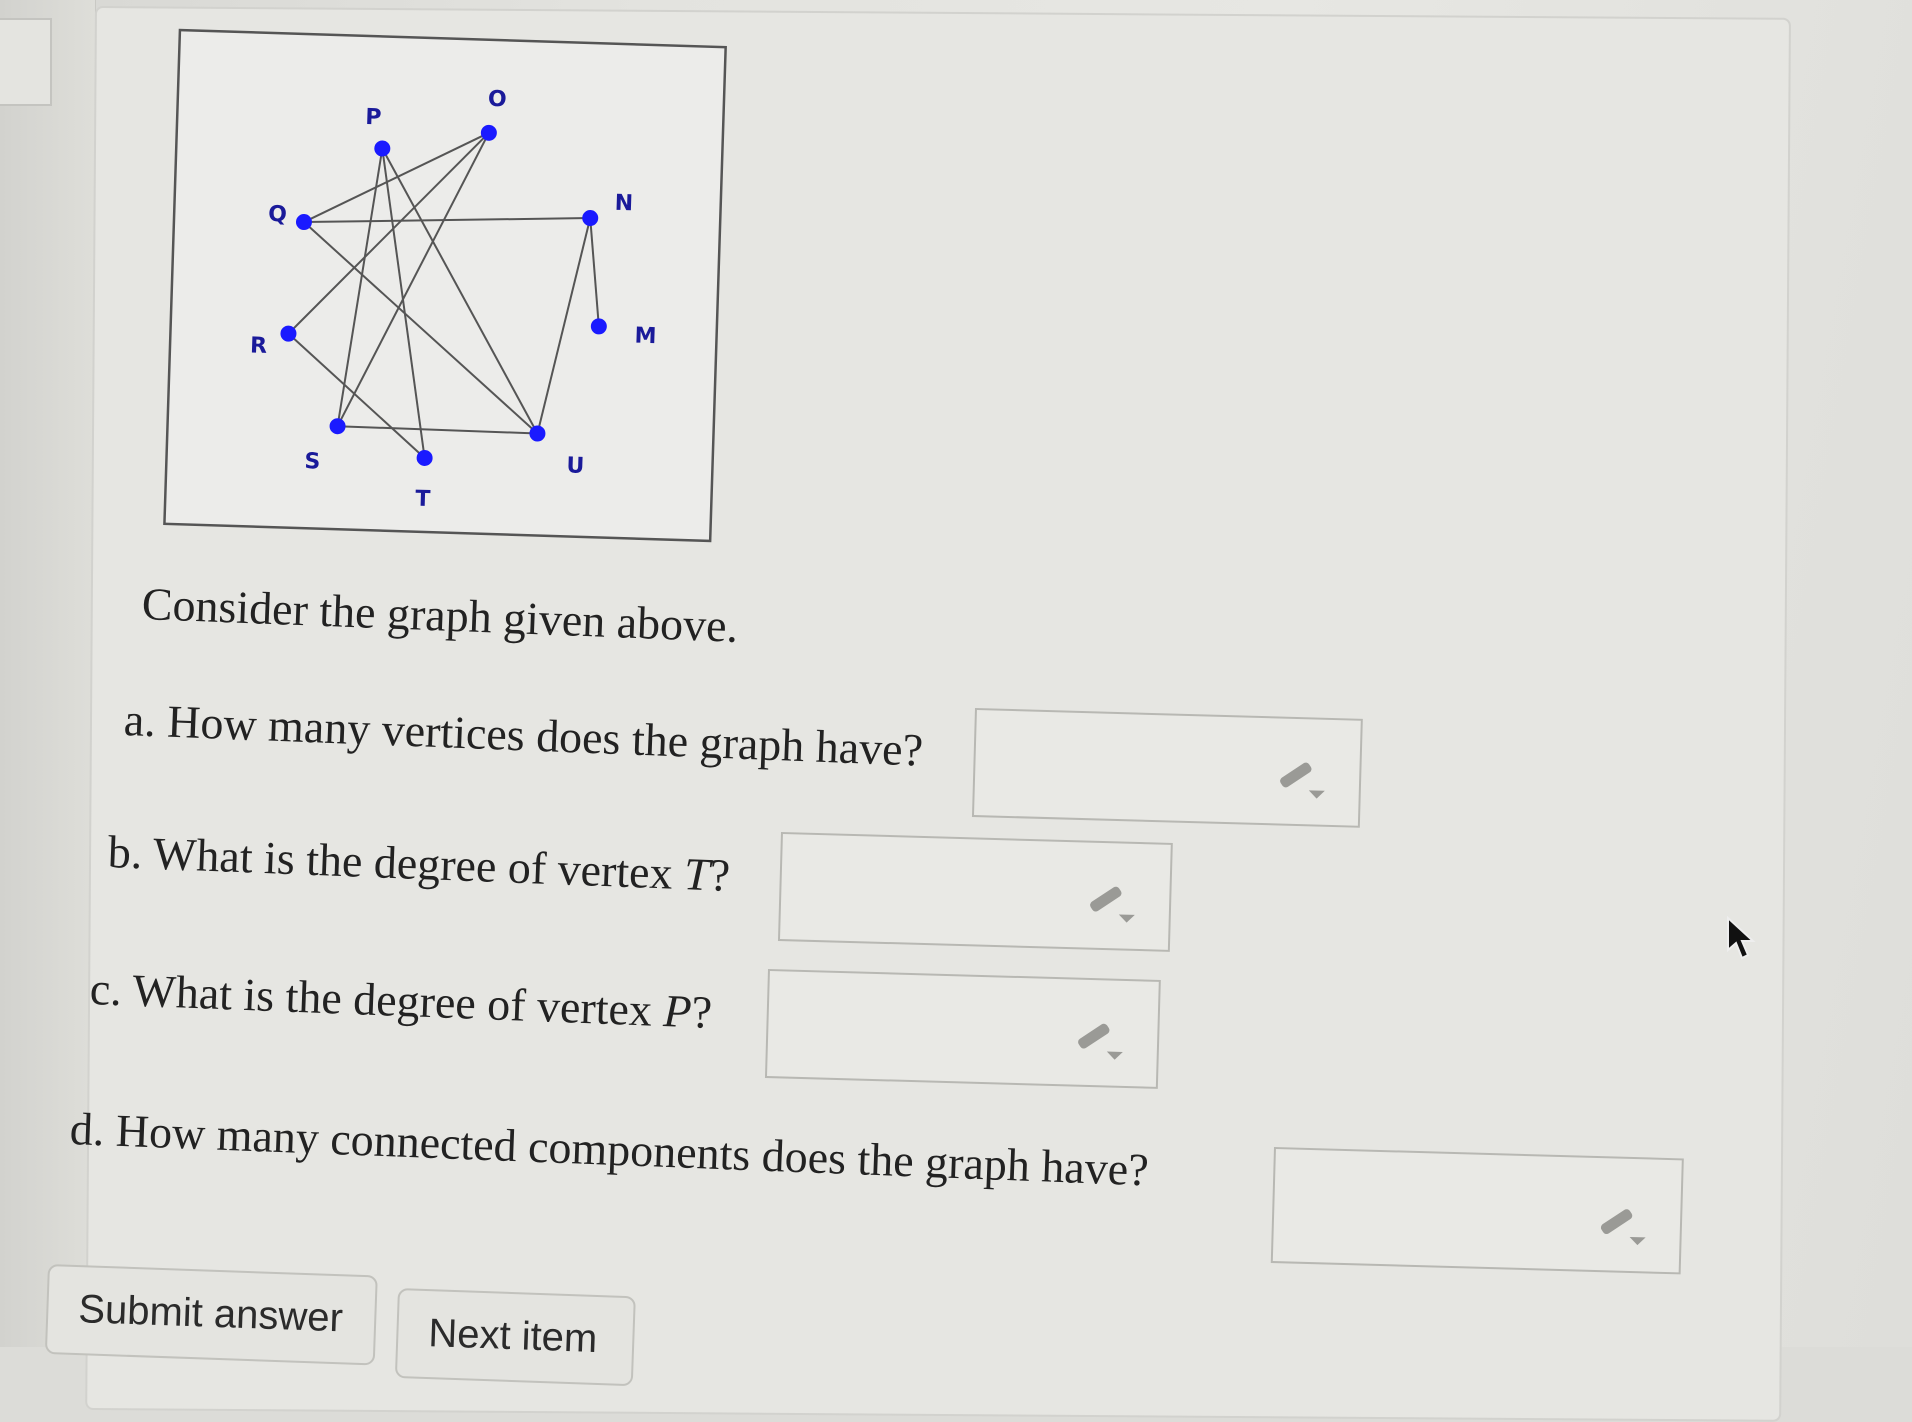  I want to click on answer-input-d, so click(1477, 1211).